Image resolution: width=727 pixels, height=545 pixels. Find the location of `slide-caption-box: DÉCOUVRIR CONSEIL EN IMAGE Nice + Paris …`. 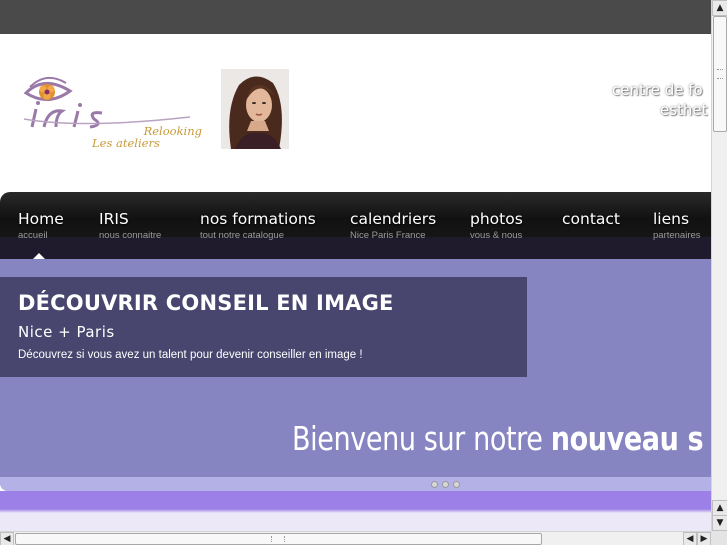

slide-caption-box: DÉCOUVRIR CONSEIL EN IMAGE Nice + Paris … is located at coordinates (263, 327).